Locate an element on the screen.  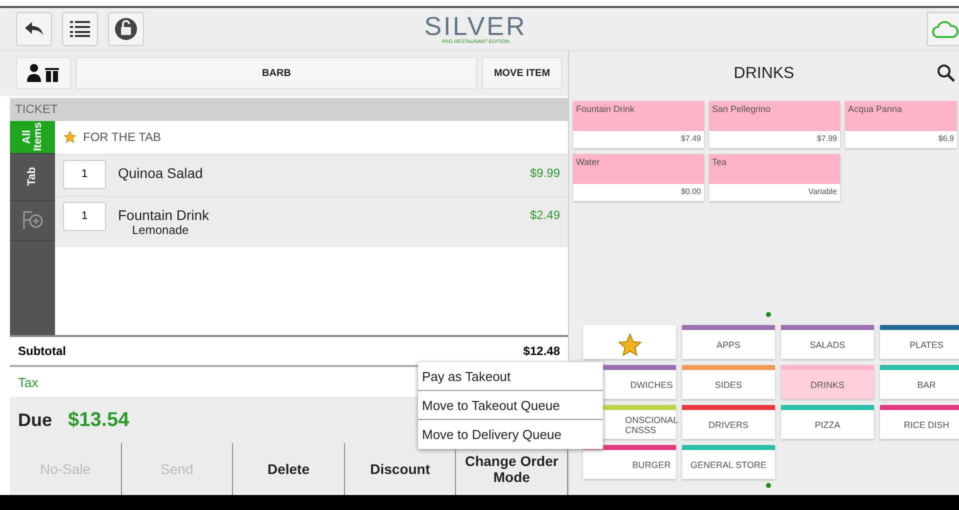
category-button: BAR is located at coordinates (919, 382).